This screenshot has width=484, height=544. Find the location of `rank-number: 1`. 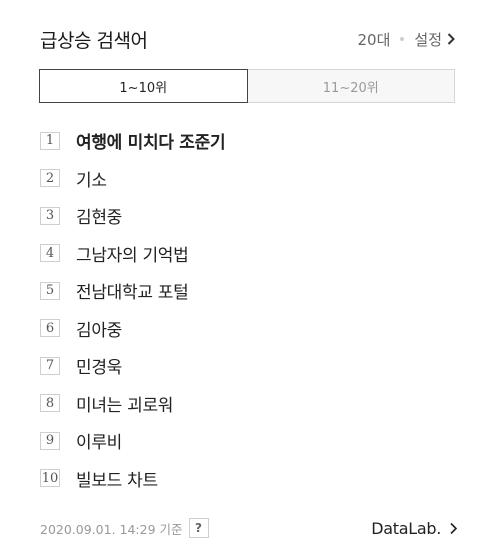

rank-number: 1 is located at coordinates (50, 140).